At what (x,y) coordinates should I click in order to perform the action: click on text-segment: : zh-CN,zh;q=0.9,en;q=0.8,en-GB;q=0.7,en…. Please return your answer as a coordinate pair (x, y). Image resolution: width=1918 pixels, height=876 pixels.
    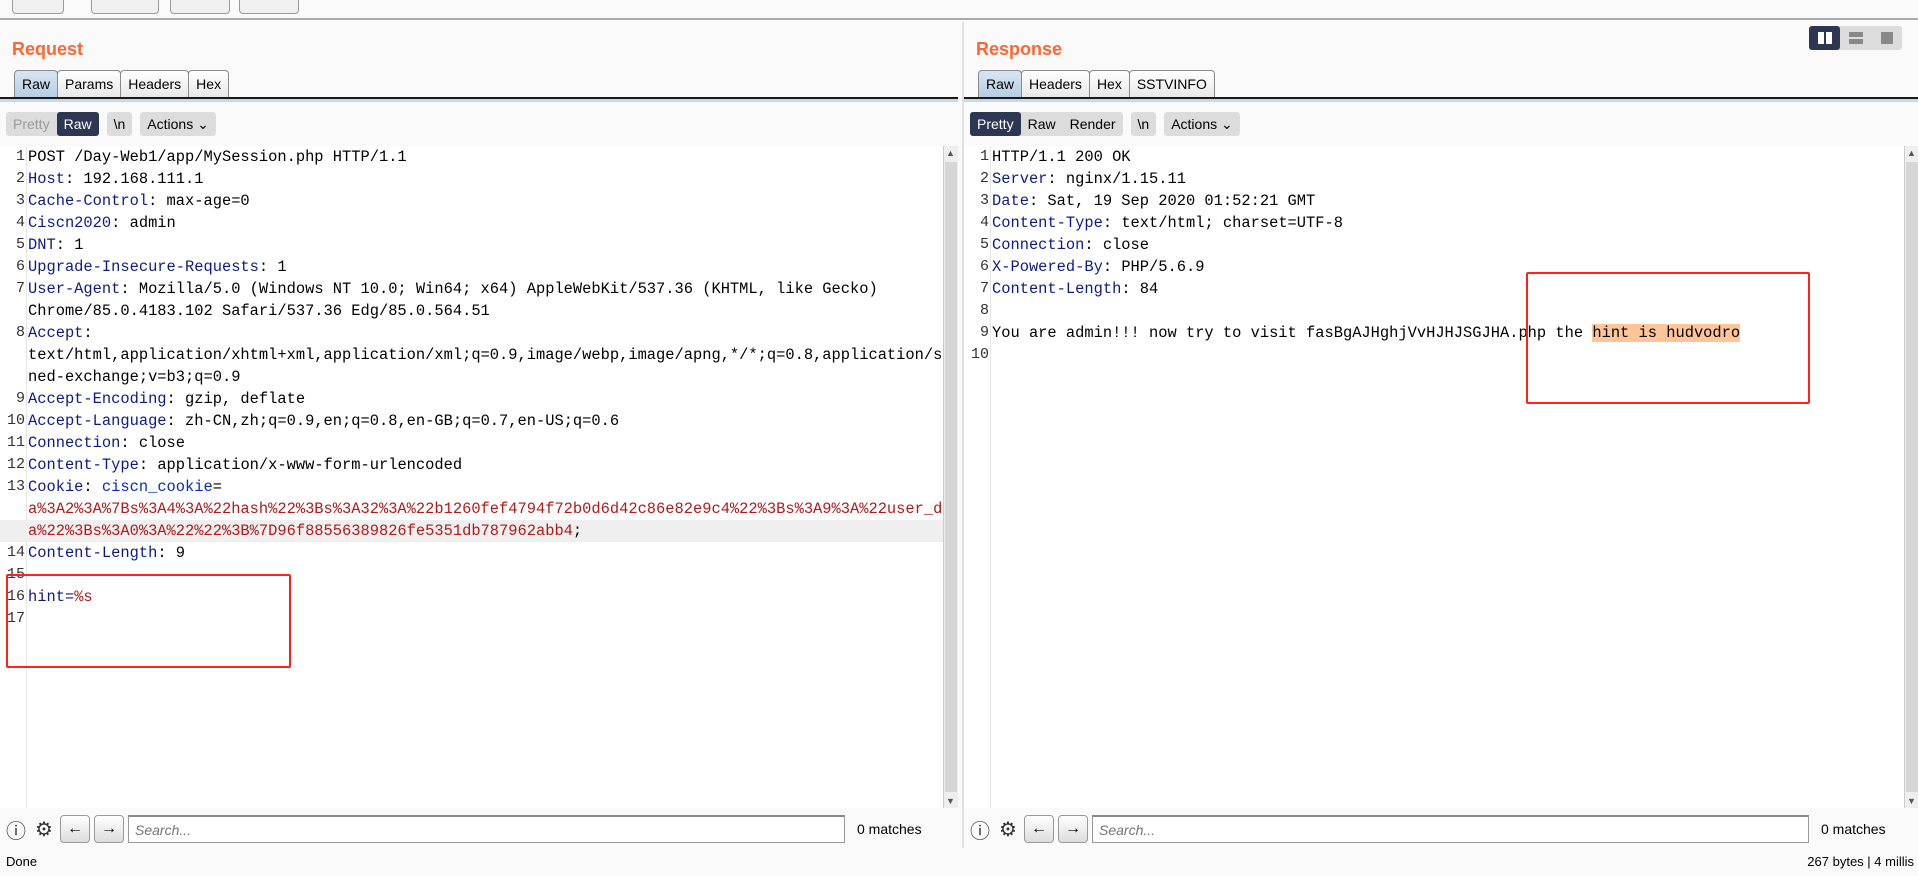
    Looking at the image, I should click on (393, 421).